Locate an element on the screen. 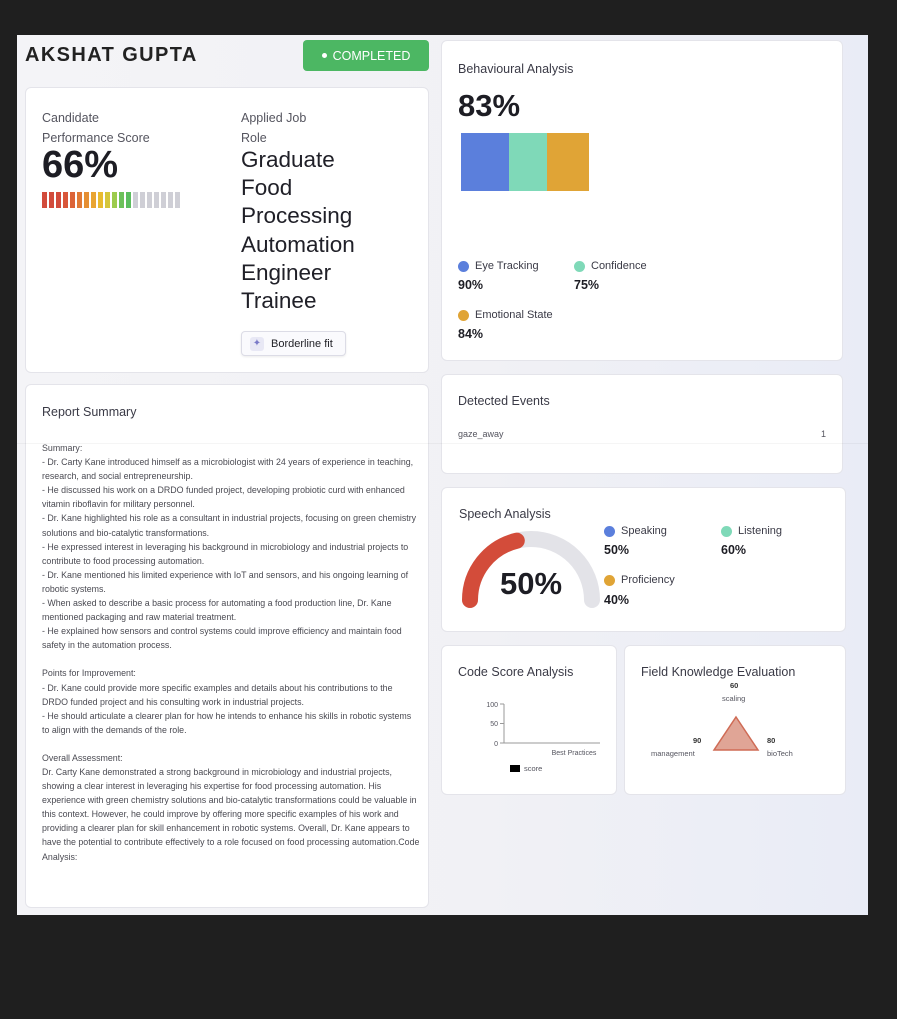 This screenshot has width=897, height=1019. code-score-legend: score is located at coordinates (526, 768).